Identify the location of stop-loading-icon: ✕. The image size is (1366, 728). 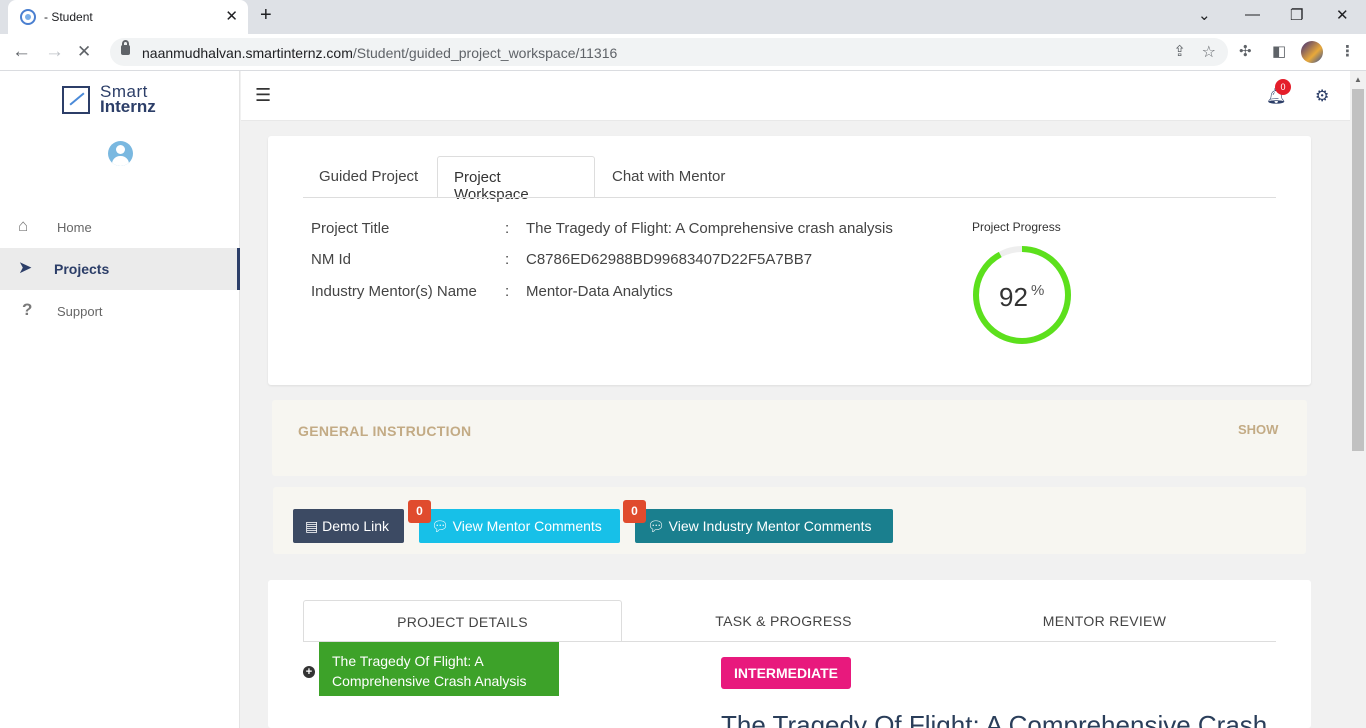
(84, 52).